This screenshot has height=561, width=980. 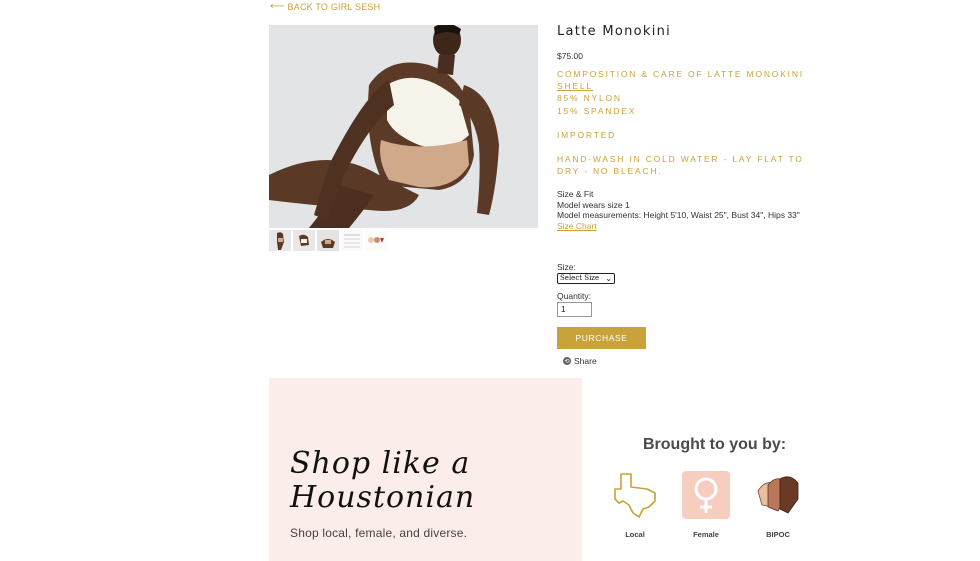 I want to click on product-price: $75.00, so click(x=570, y=56).